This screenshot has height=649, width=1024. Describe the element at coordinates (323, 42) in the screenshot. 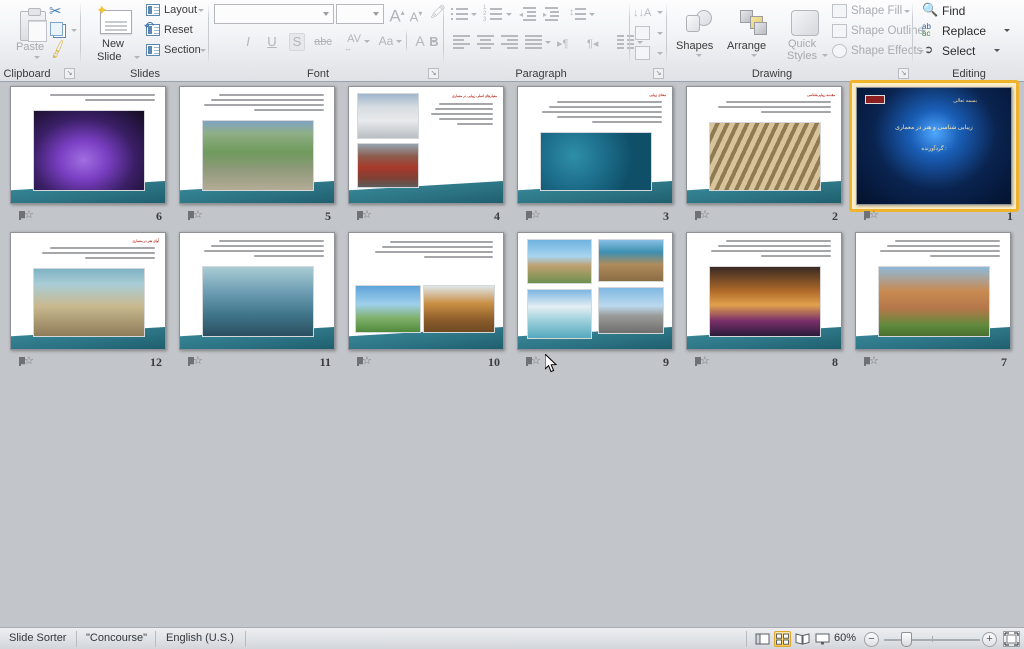

I see `strikethrough-button: abc` at that location.